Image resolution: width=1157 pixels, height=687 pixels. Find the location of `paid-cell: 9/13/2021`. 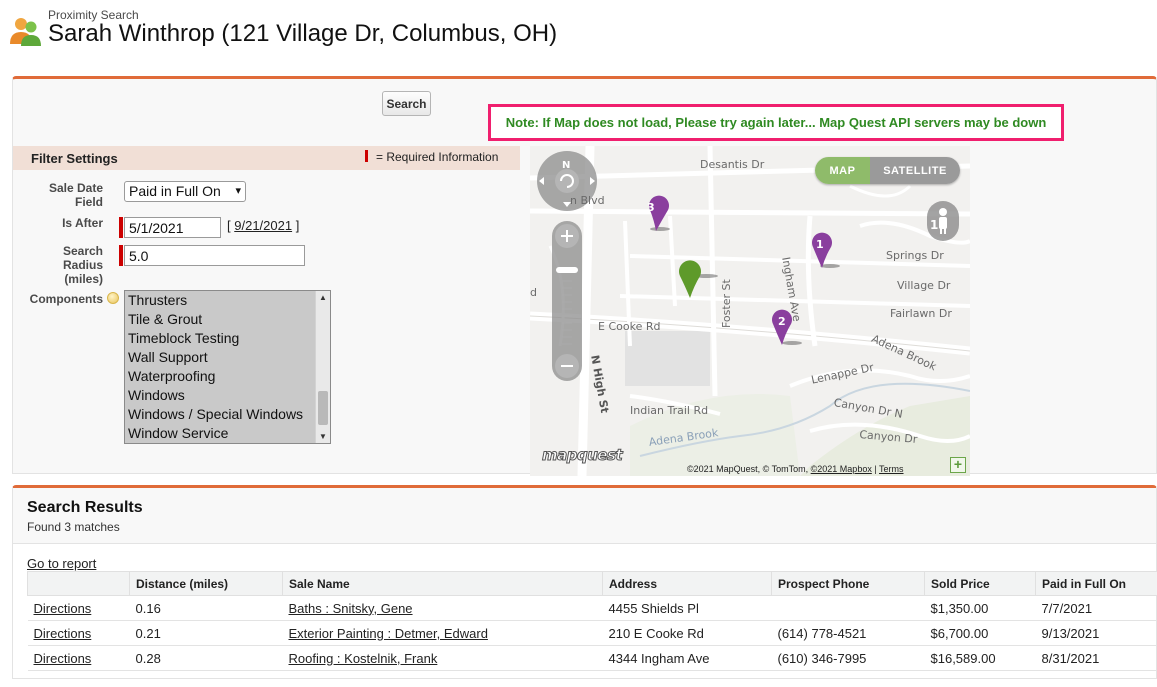

paid-cell: 9/13/2021 is located at coordinates (1096, 633).